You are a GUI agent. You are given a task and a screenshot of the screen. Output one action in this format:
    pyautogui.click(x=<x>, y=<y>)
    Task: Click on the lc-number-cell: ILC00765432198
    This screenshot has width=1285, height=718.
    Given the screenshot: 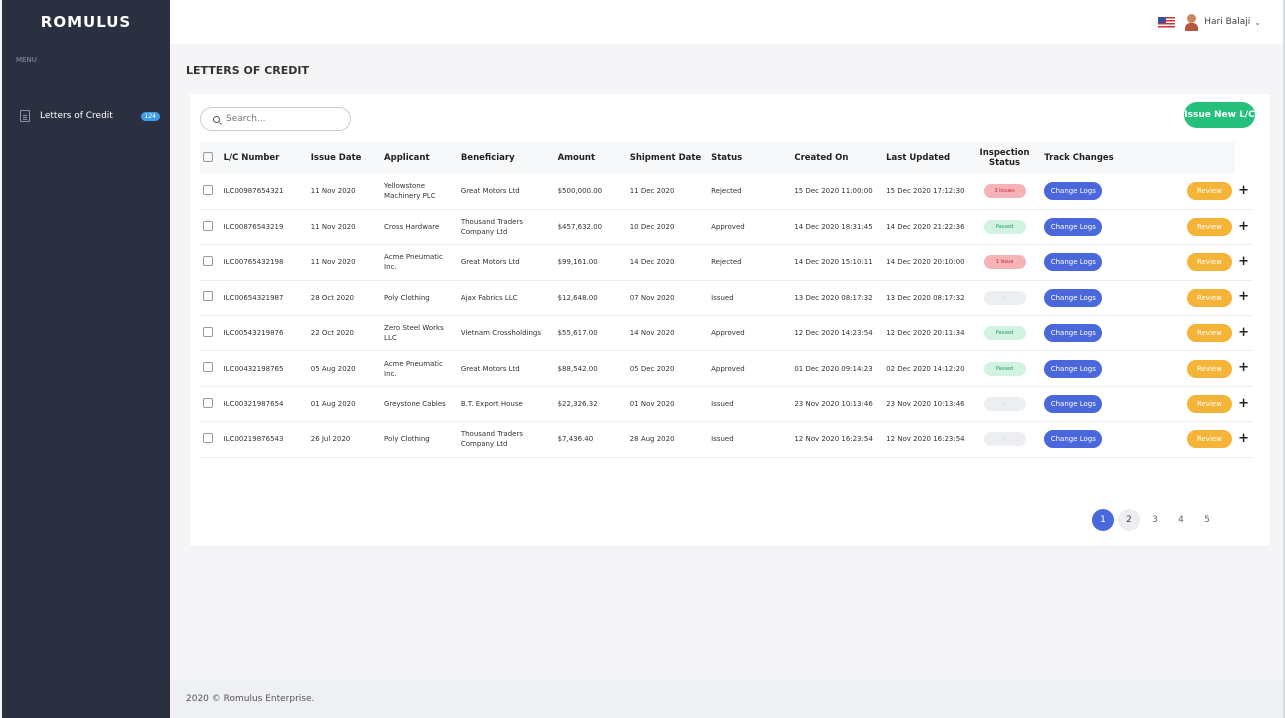 What is the action you would take?
    pyautogui.click(x=253, y=262)
    